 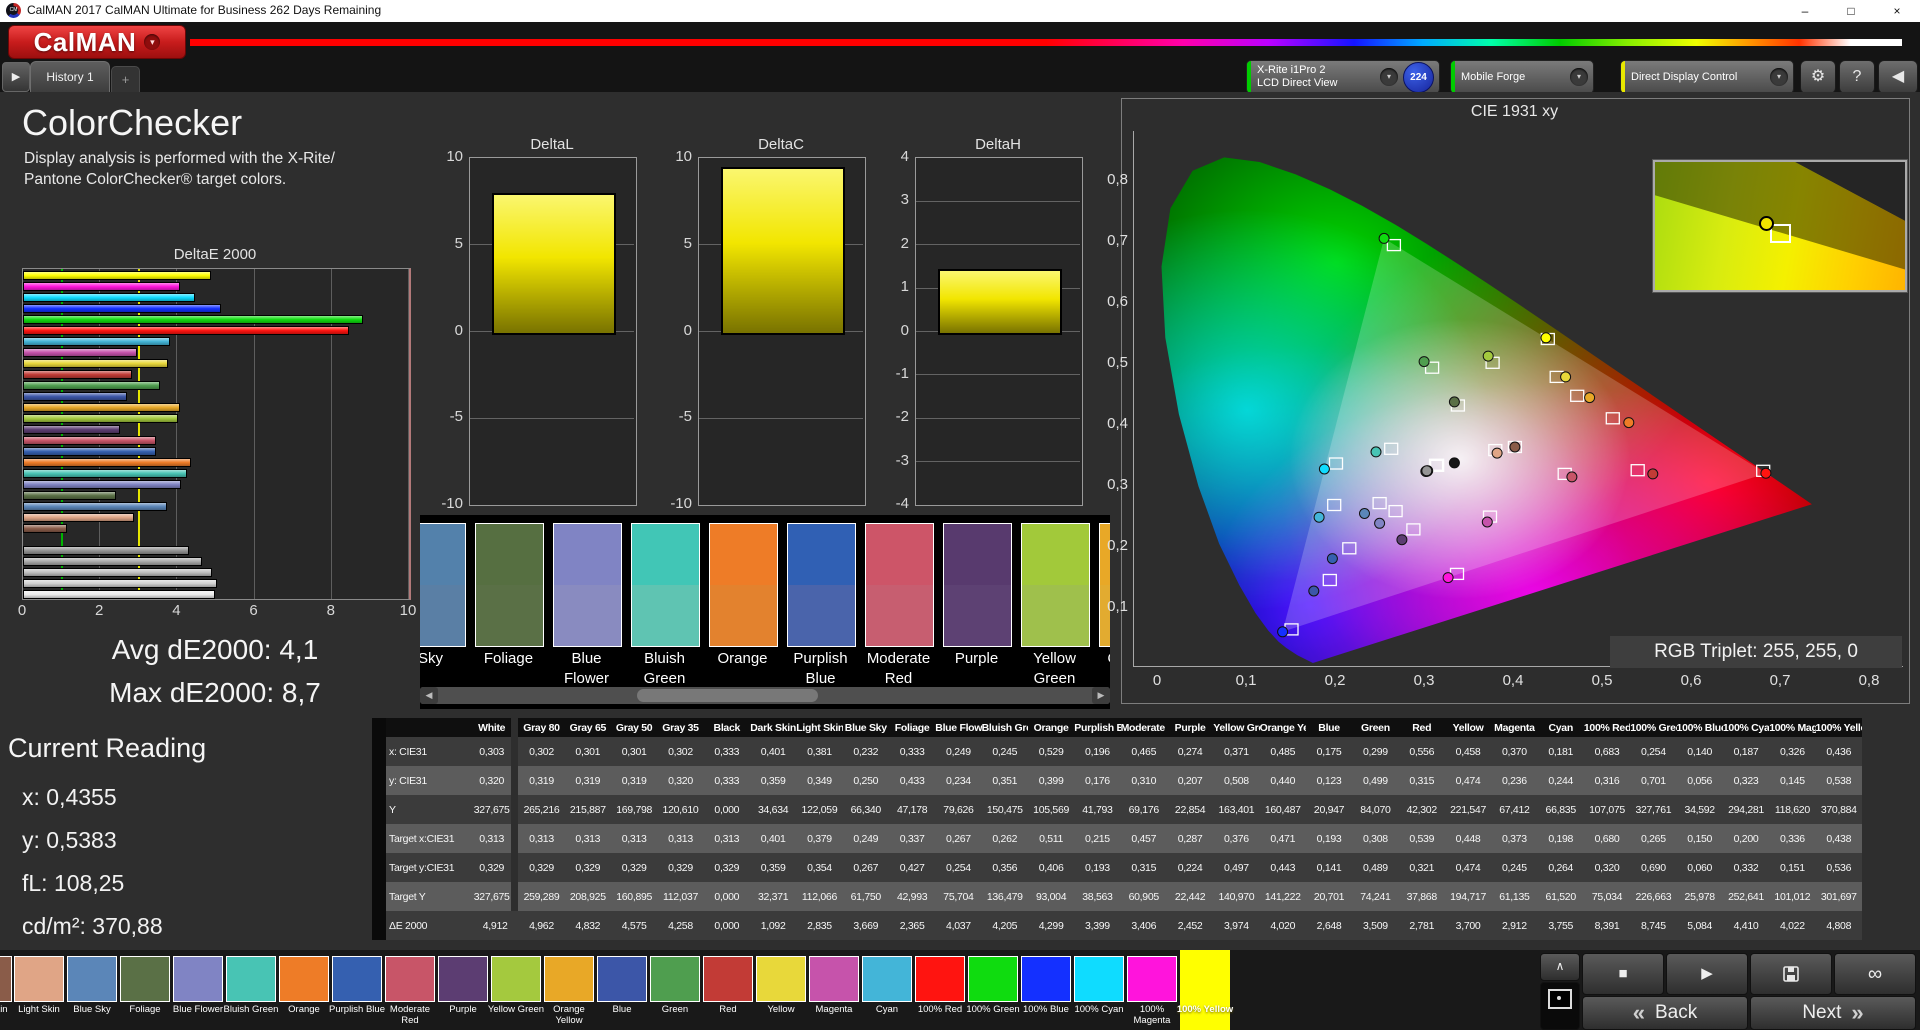 I want to click on scrollbar-thumb, so click(x=727, y=695).